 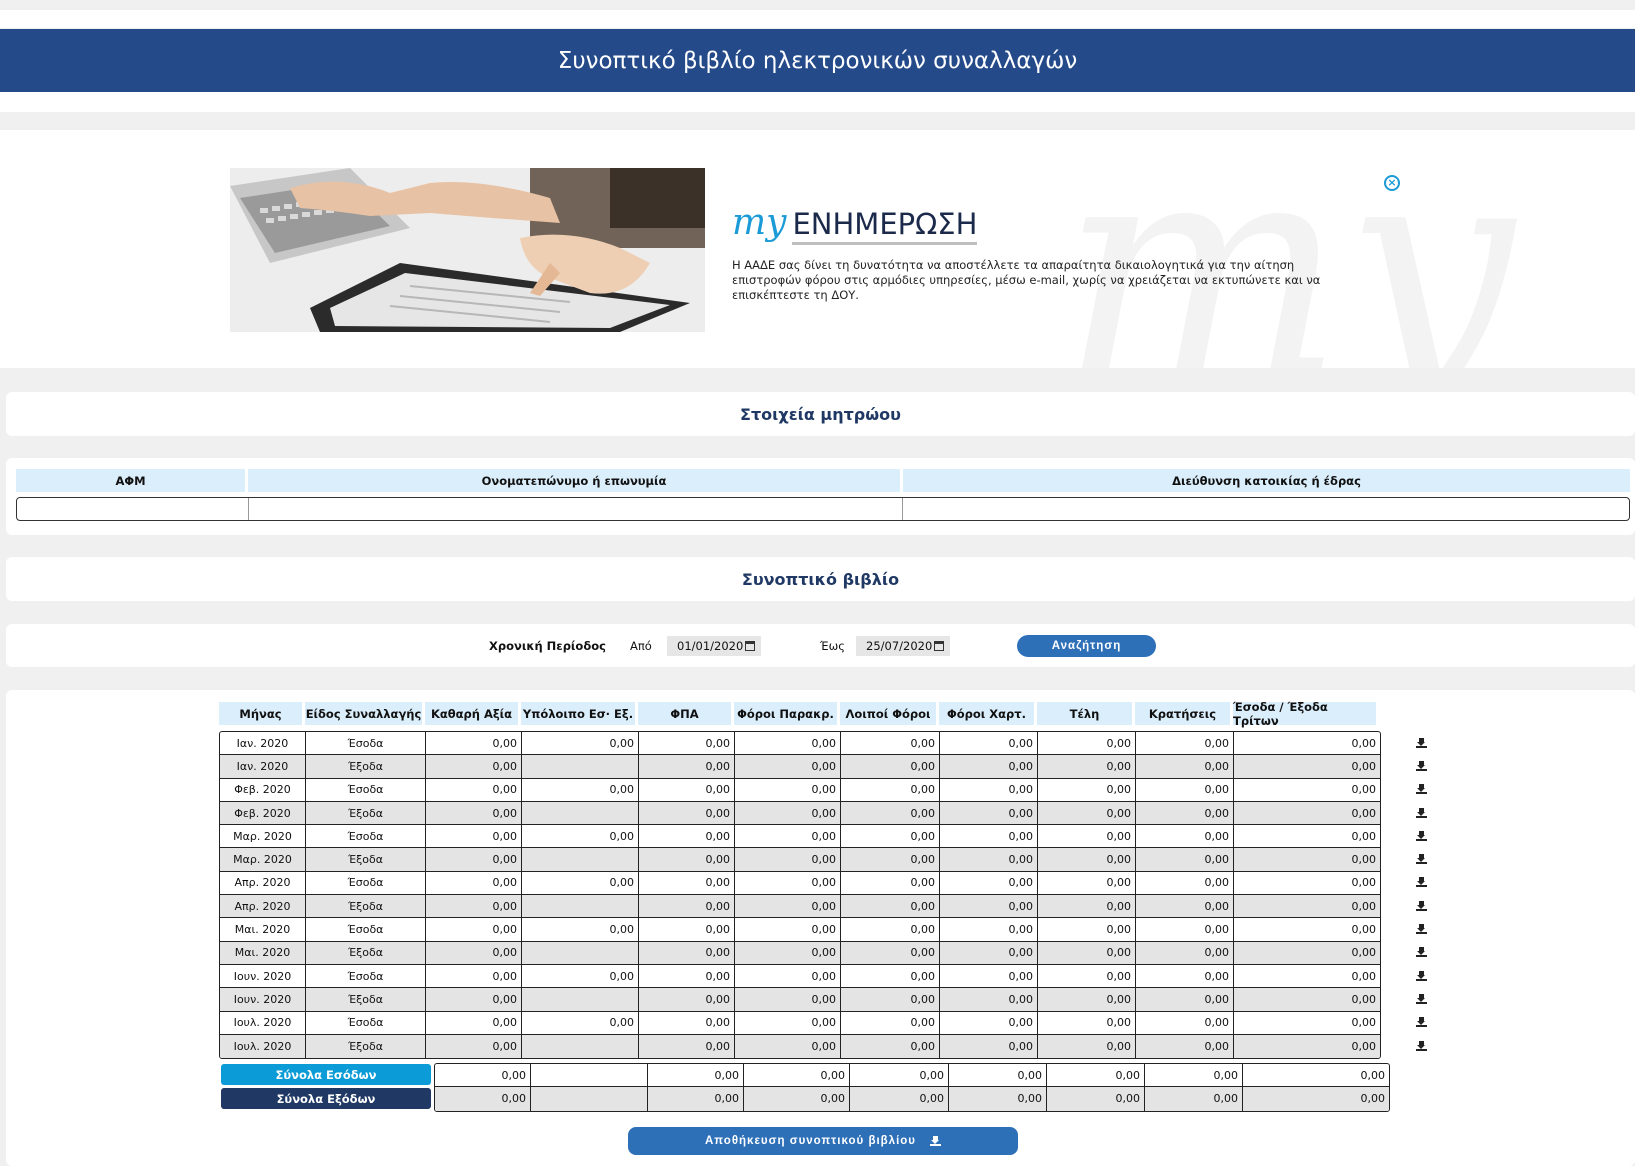 I want to click on download-column, so click(x=1421, y=894).